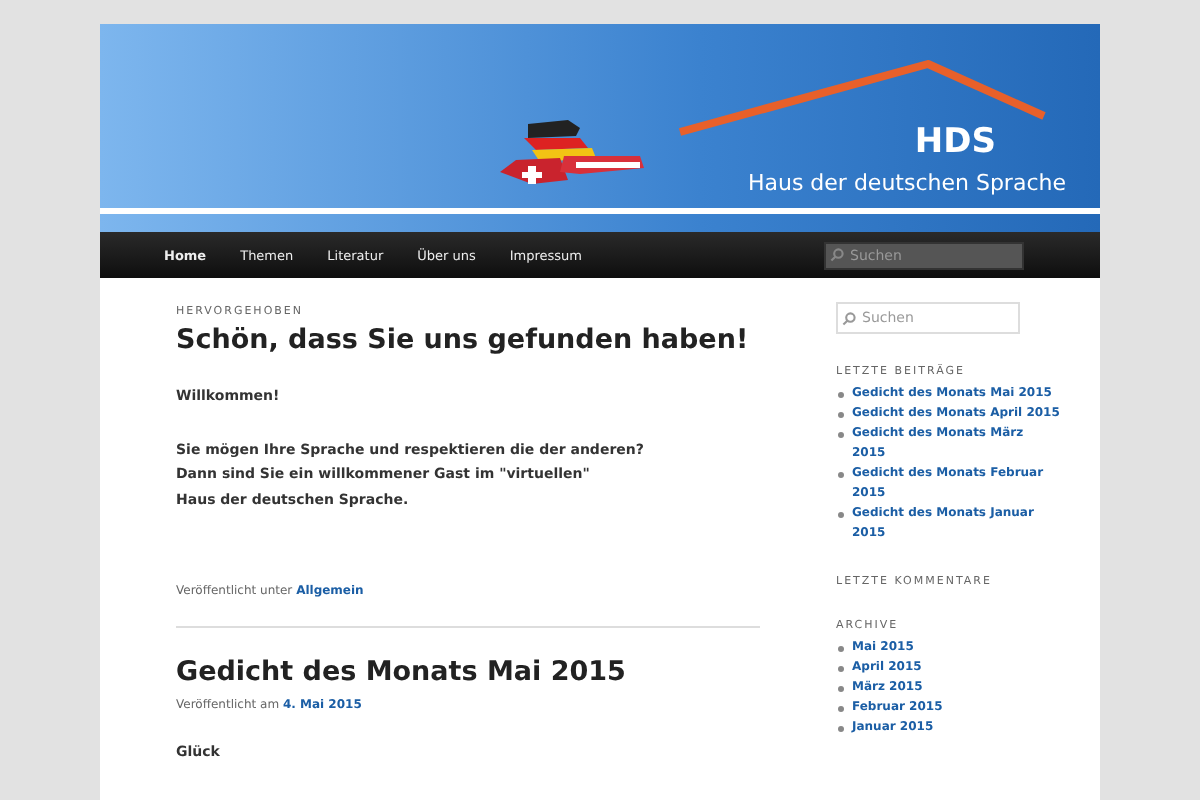  I want to click on map-flags-icon, so click(574, 152).